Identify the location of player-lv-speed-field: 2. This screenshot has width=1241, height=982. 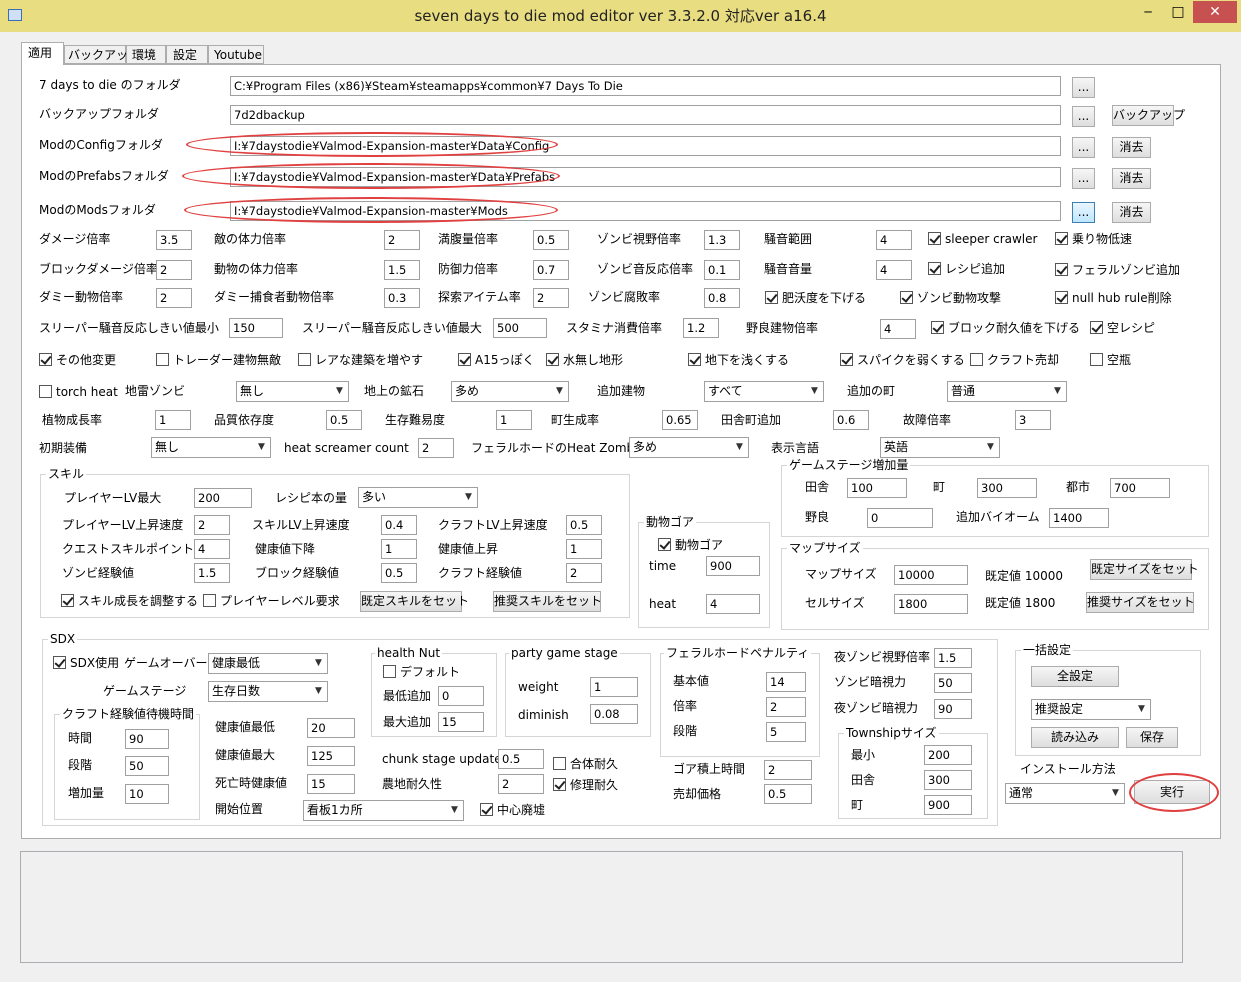
(212, 525).